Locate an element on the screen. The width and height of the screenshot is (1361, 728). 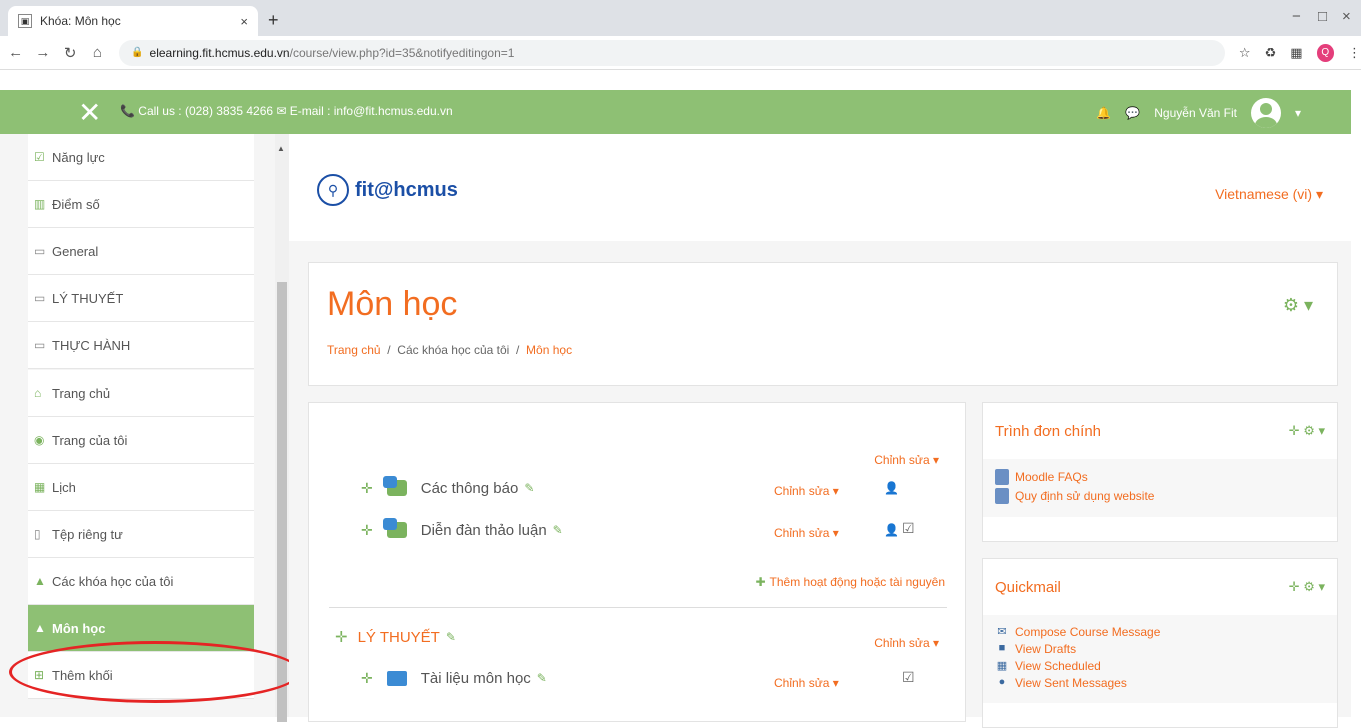
forward-icon: → is located at coordinates (42, 52).